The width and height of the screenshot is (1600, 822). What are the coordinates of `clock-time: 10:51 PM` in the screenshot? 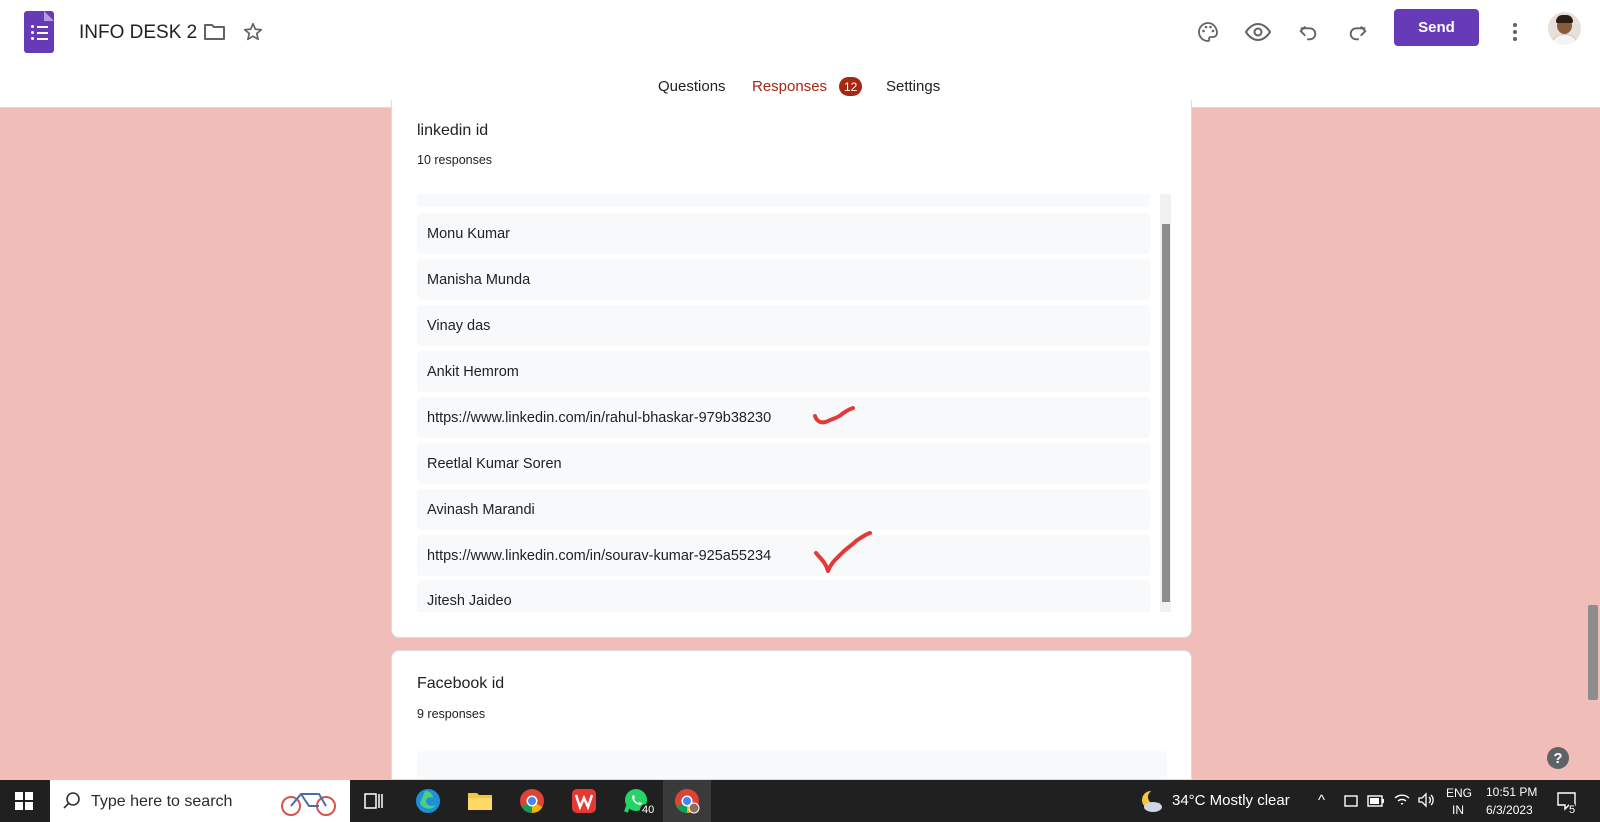 It's located at (1511, 792).